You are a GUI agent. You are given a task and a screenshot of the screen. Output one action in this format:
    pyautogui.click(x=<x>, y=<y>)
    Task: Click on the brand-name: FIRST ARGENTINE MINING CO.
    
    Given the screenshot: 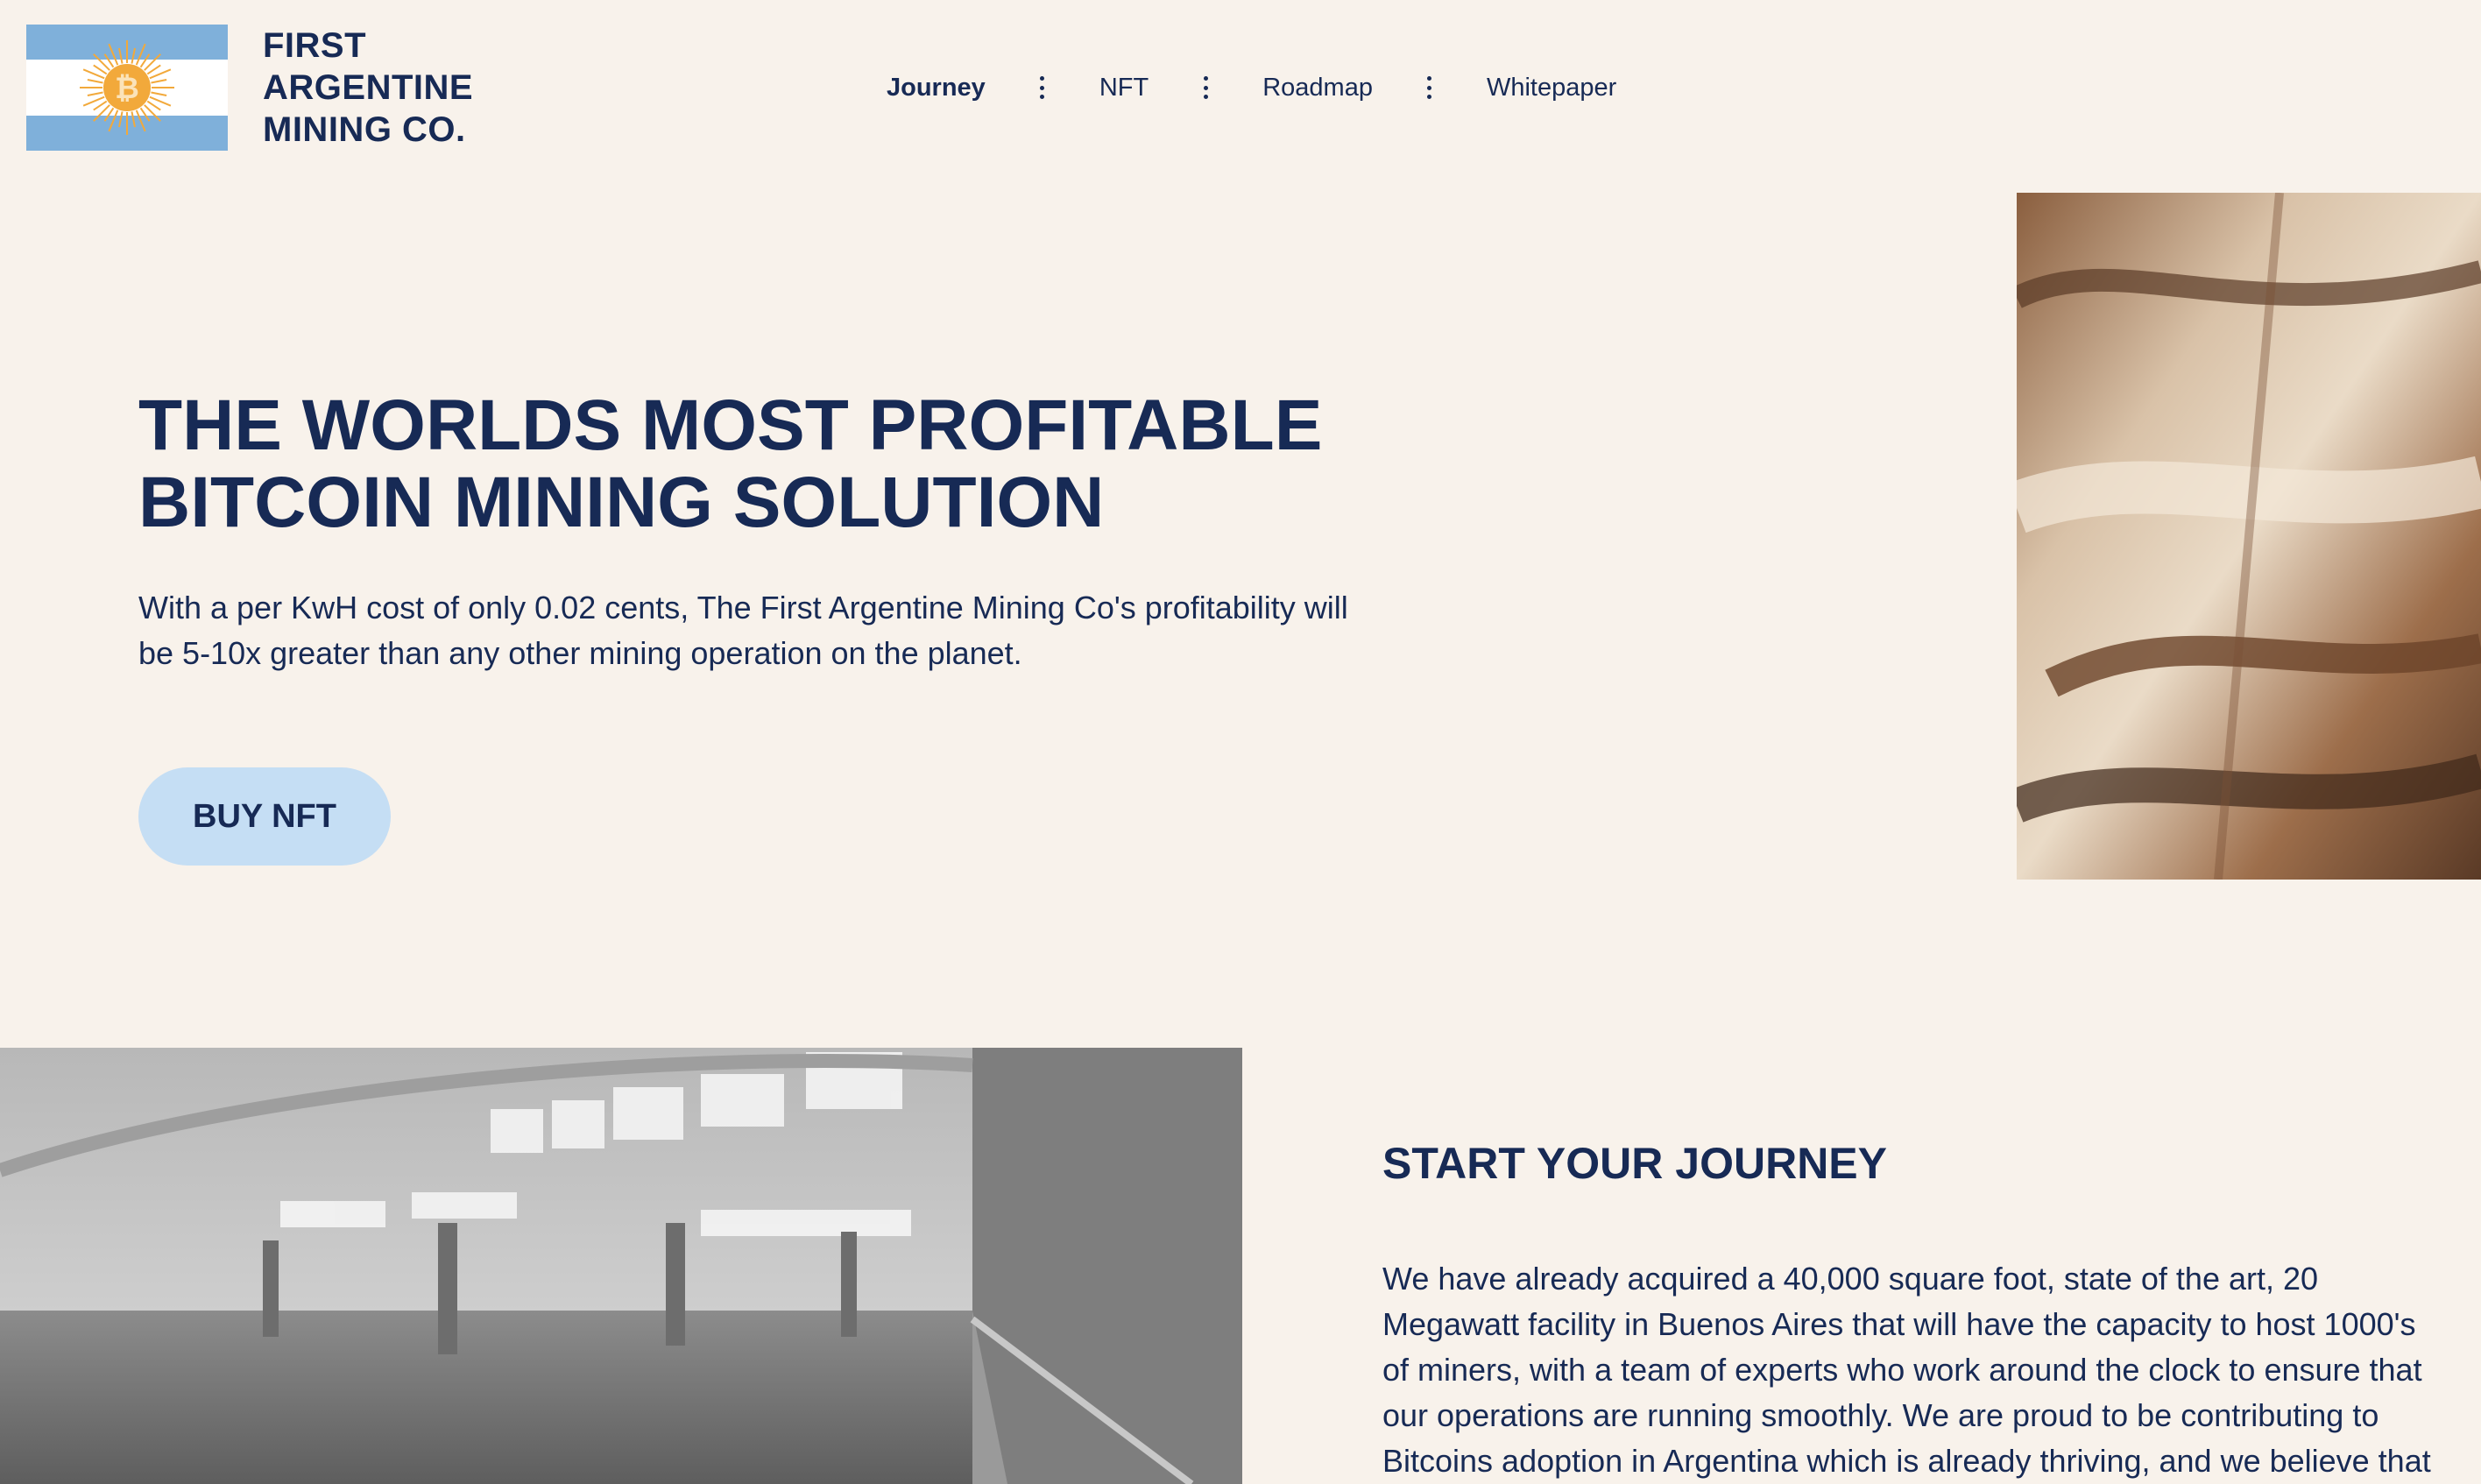 What is the action you would take?
    pyautogui.click(x=421, y=88)
    